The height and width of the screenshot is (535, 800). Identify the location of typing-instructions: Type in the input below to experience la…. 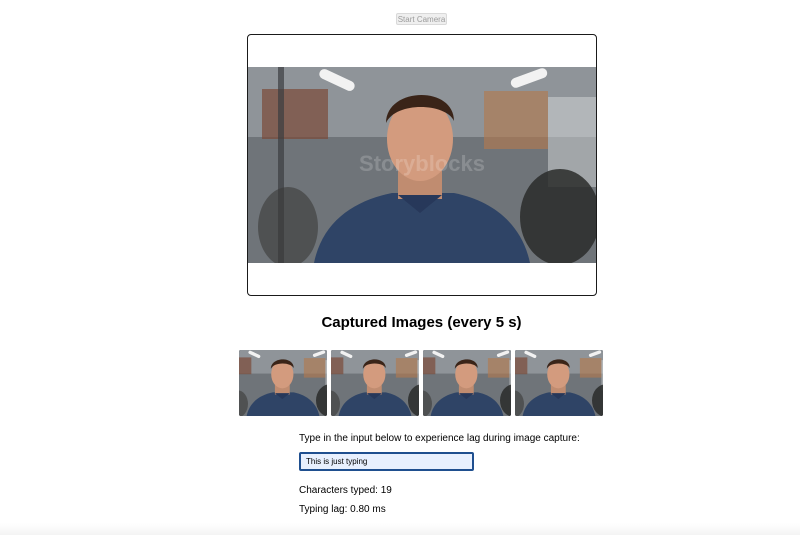
(439, 438).